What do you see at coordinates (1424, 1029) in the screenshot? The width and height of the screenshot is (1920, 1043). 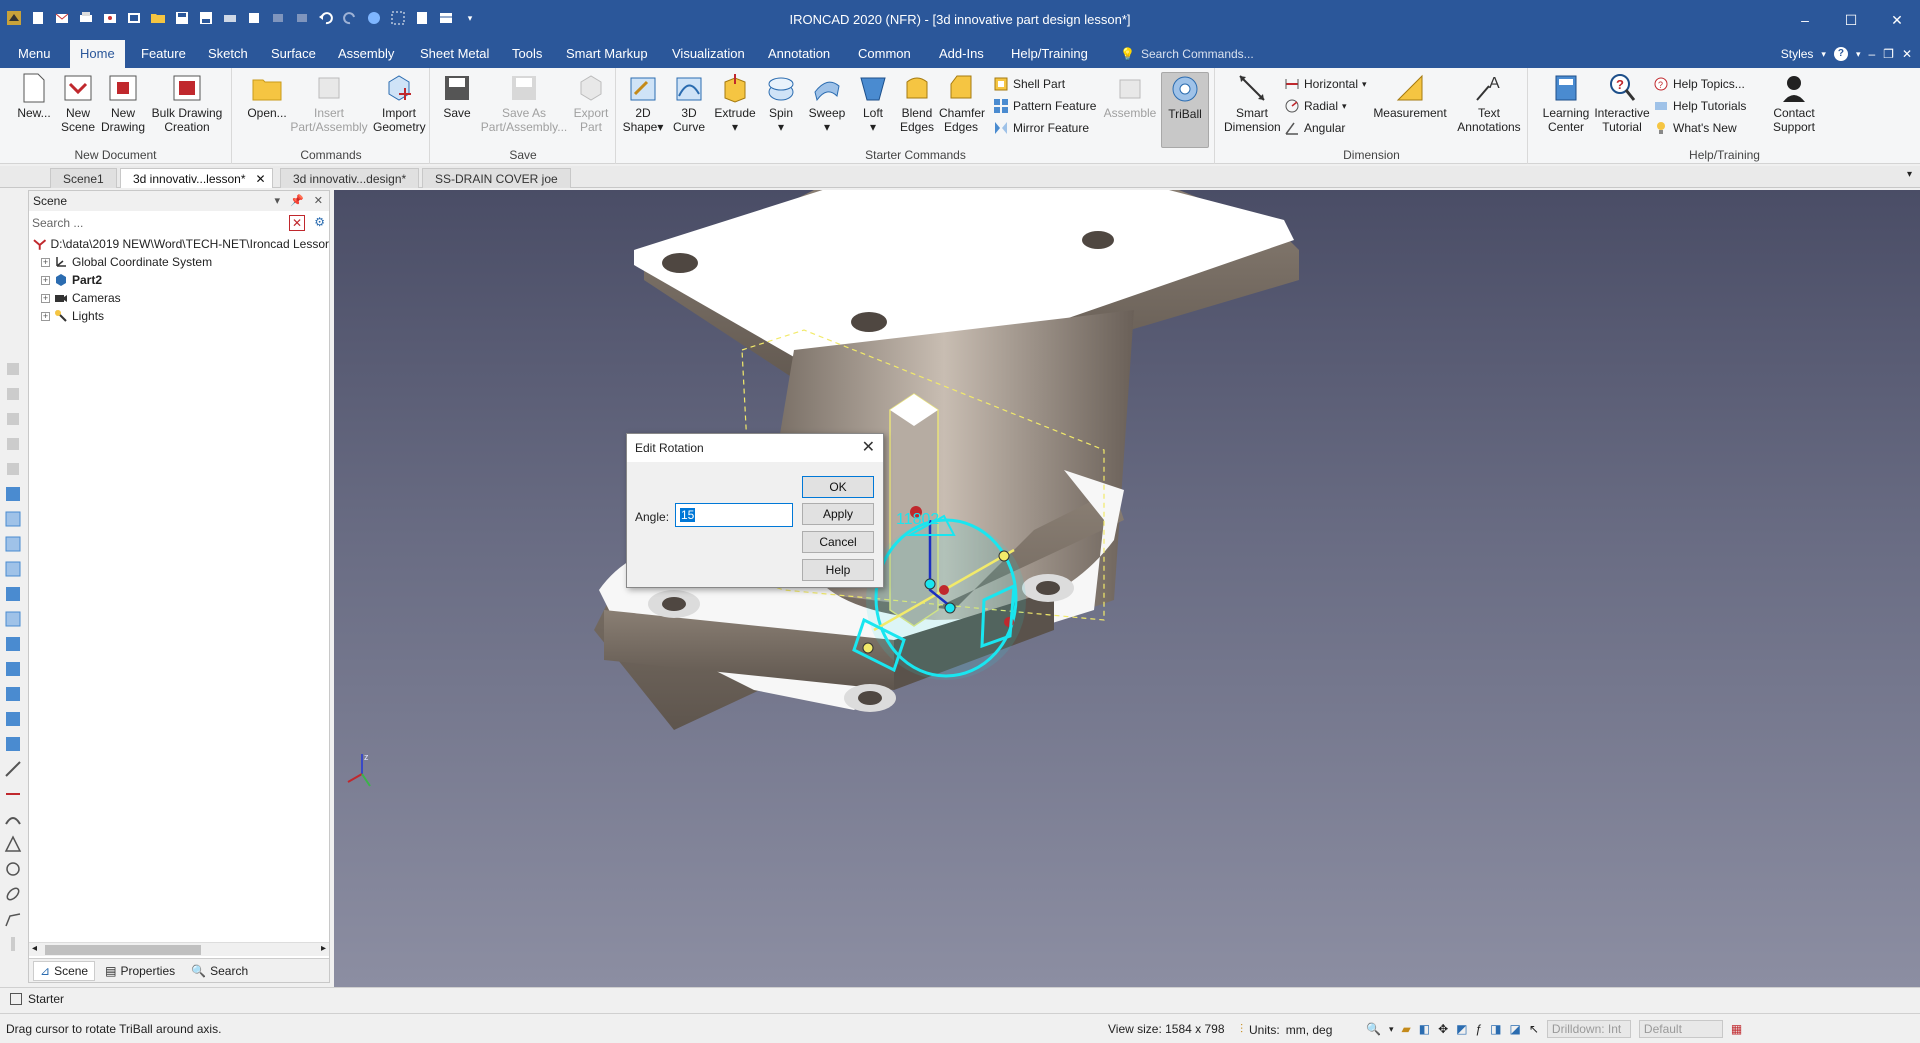 I see `view-cube-icon: ◧` at bounding box center [1424, 1029].